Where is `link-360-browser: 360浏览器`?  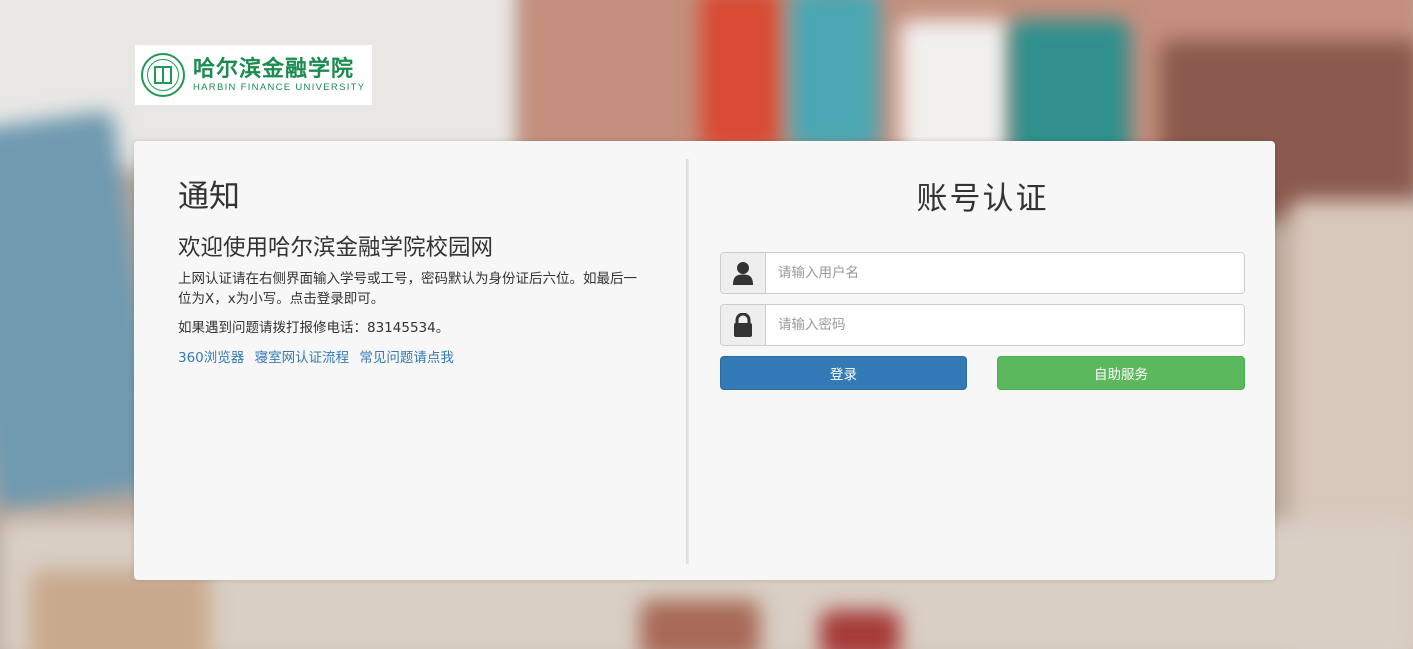 link-360-browser: 360浏览器 is located at coordinates (211, 358).